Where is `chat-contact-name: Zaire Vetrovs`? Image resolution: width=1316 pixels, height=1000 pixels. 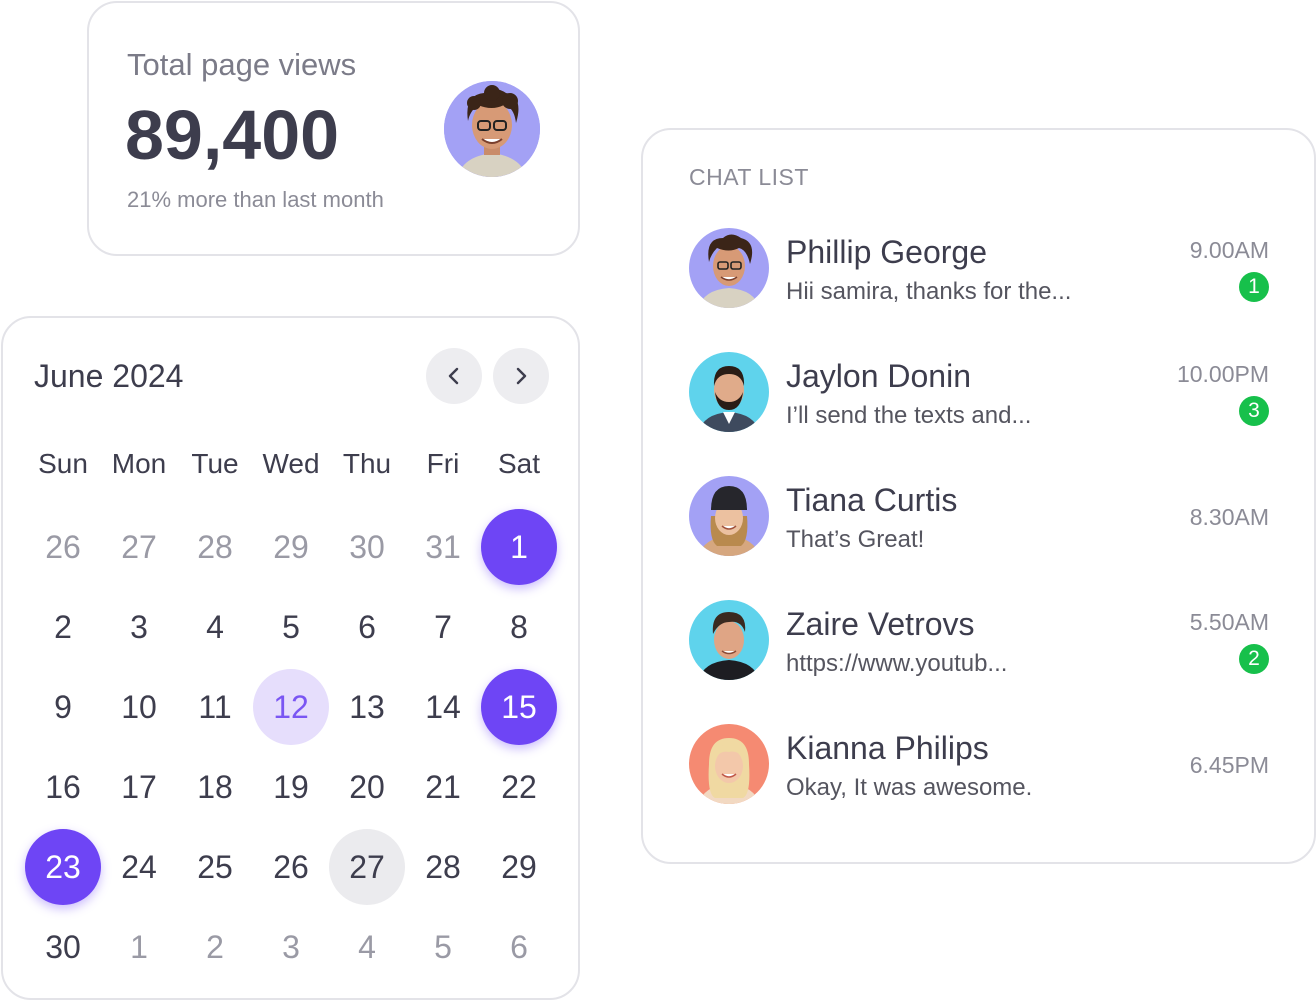 chat-contact-name: Zaire Vetrovs is located at coordinates (880, 624).